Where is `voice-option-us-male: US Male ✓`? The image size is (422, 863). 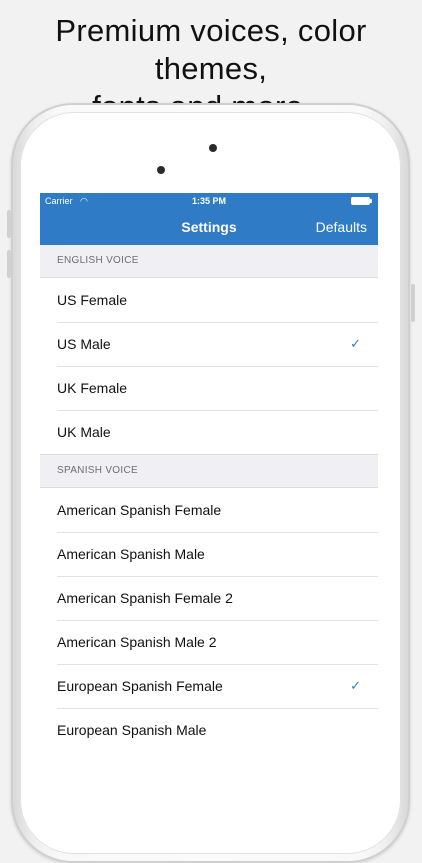
voice-option-us-male: US Male ✓ is located at coordinates (209, 344).